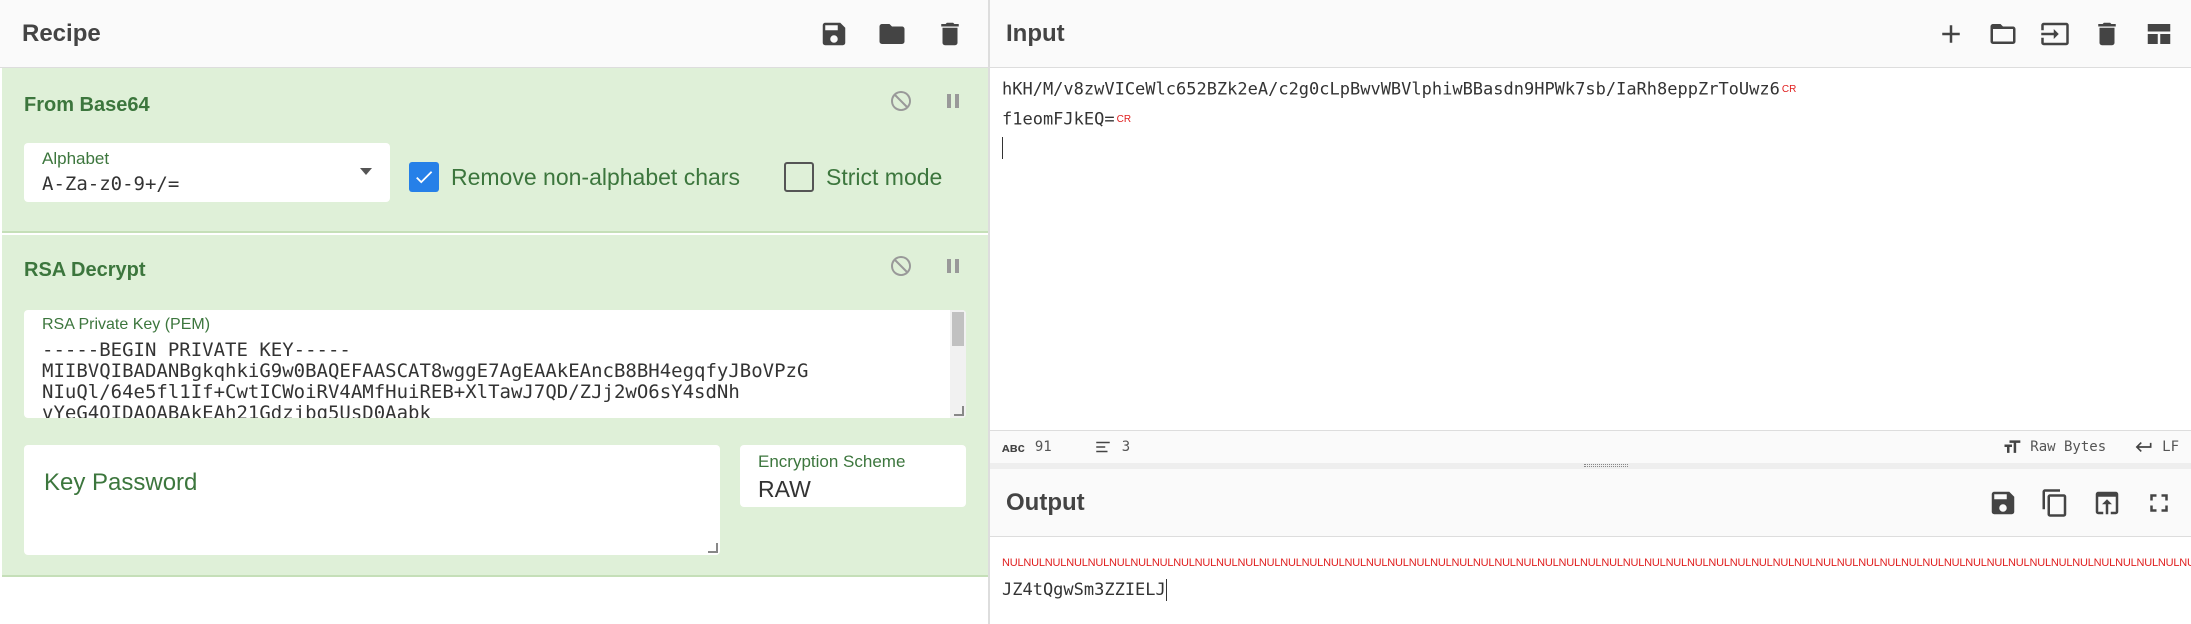 The width and height of the screenshot is (2191, 624). What do you see at coordinates (2170, 447) in the screenshot?
I see `input-eol: LF` at bounding box center [2170, 447].